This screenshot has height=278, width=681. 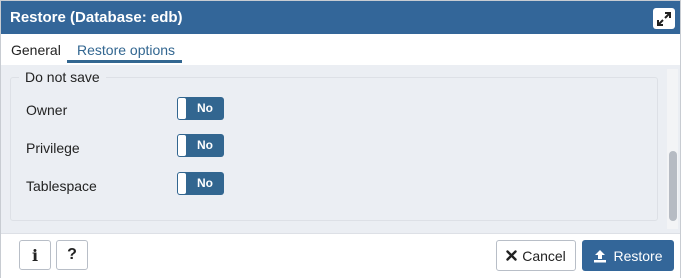 What do you see at coordinates (47, 110) in the screenshot?
I see `owner-label: Owner` at bounding box center [47, 110].